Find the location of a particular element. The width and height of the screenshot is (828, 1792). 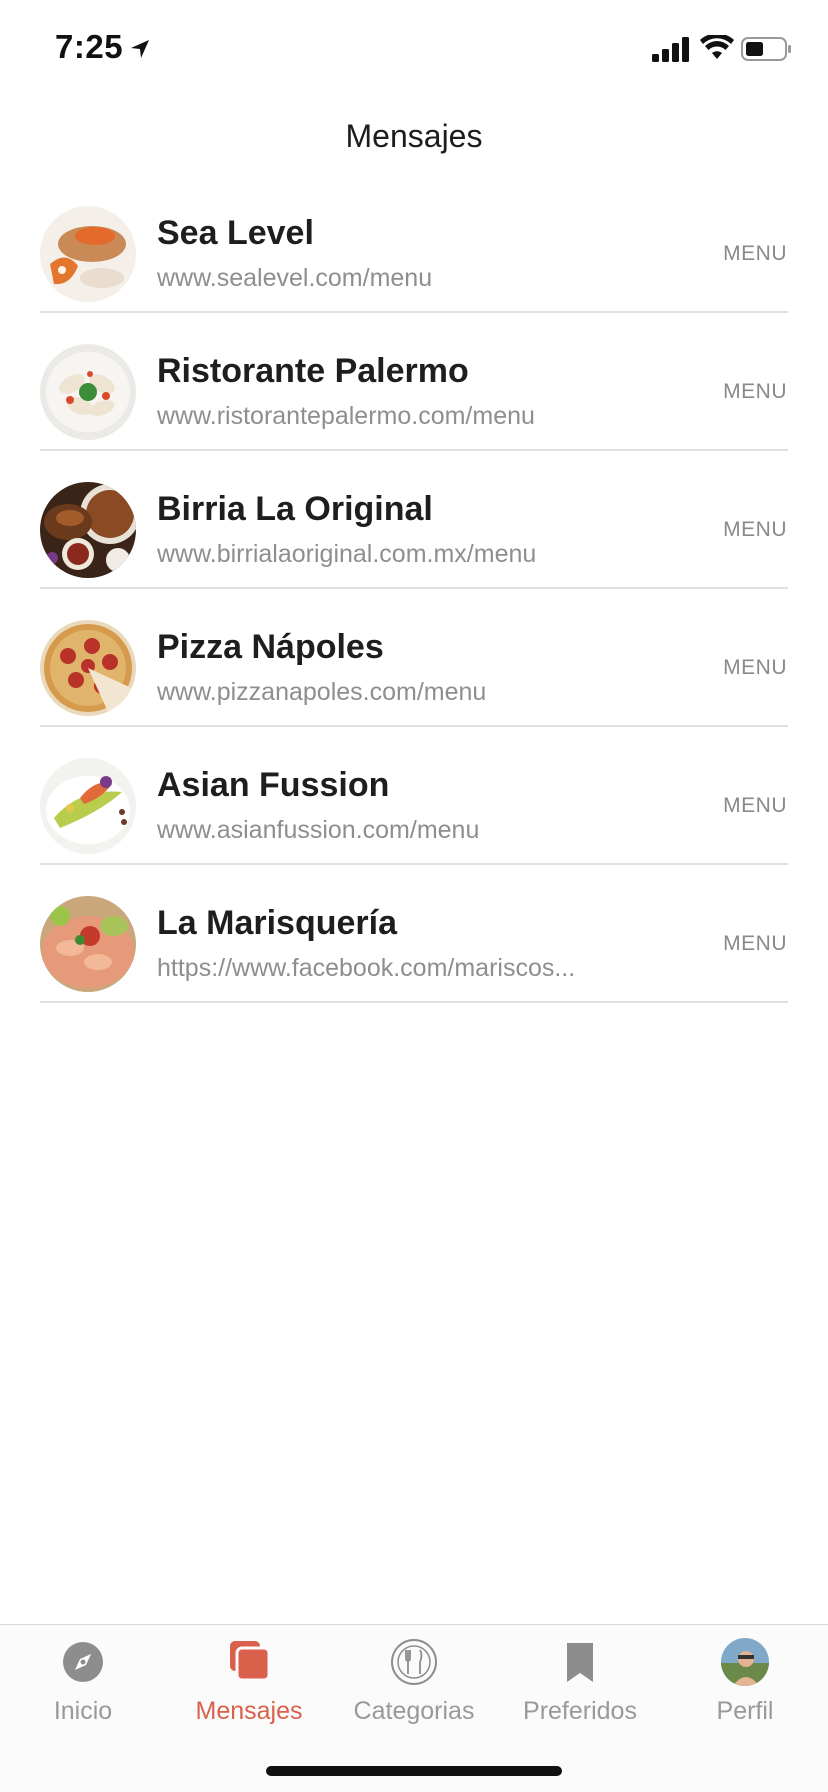

restaurant-name: Birria La Original is located at coordinates (295, 509).